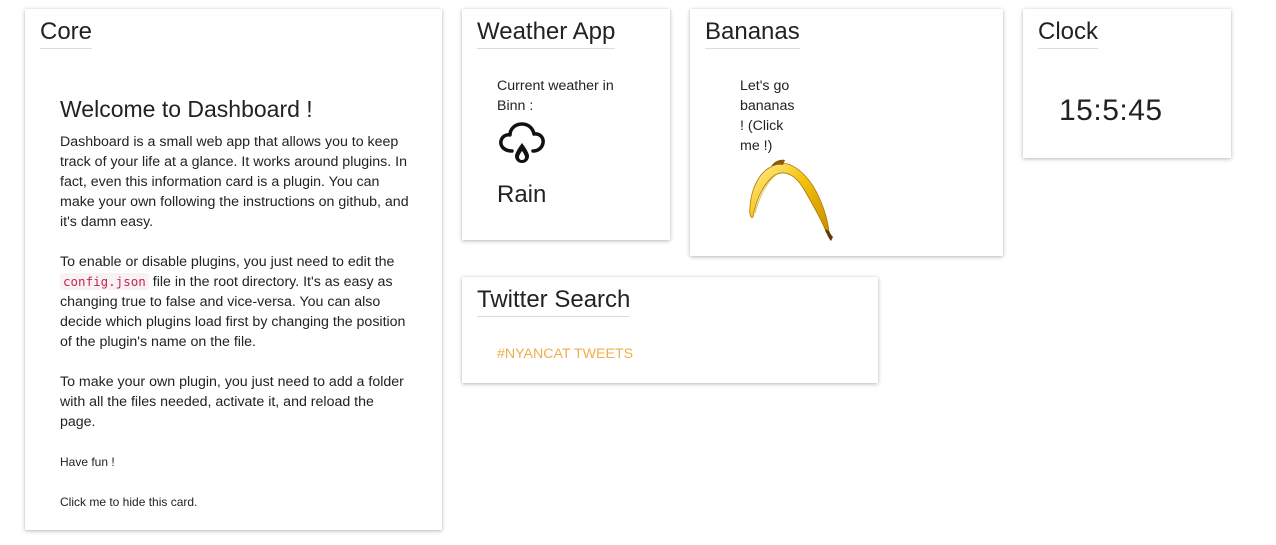  What do you see at coordinates (87, 462) in the screenshot?
I see `have-fun-text: Have fun !` at bounding box center [87, 462].